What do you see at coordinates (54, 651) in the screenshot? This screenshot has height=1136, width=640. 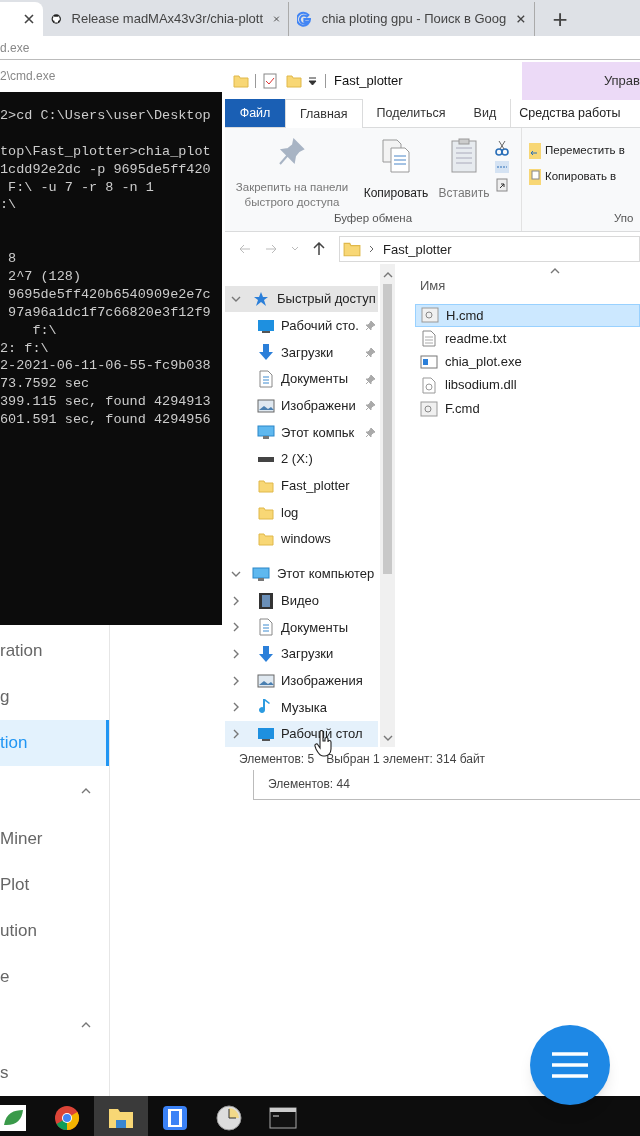 I see `sidebar-item: ration` at bounding box center [54, 651].